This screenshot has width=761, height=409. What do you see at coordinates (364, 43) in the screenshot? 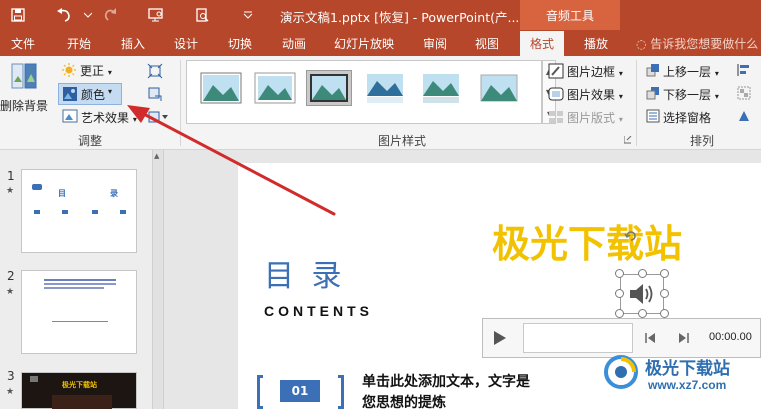
I see `tab-slideshow: 幻灯片放映` at bounding box center [364, 43].